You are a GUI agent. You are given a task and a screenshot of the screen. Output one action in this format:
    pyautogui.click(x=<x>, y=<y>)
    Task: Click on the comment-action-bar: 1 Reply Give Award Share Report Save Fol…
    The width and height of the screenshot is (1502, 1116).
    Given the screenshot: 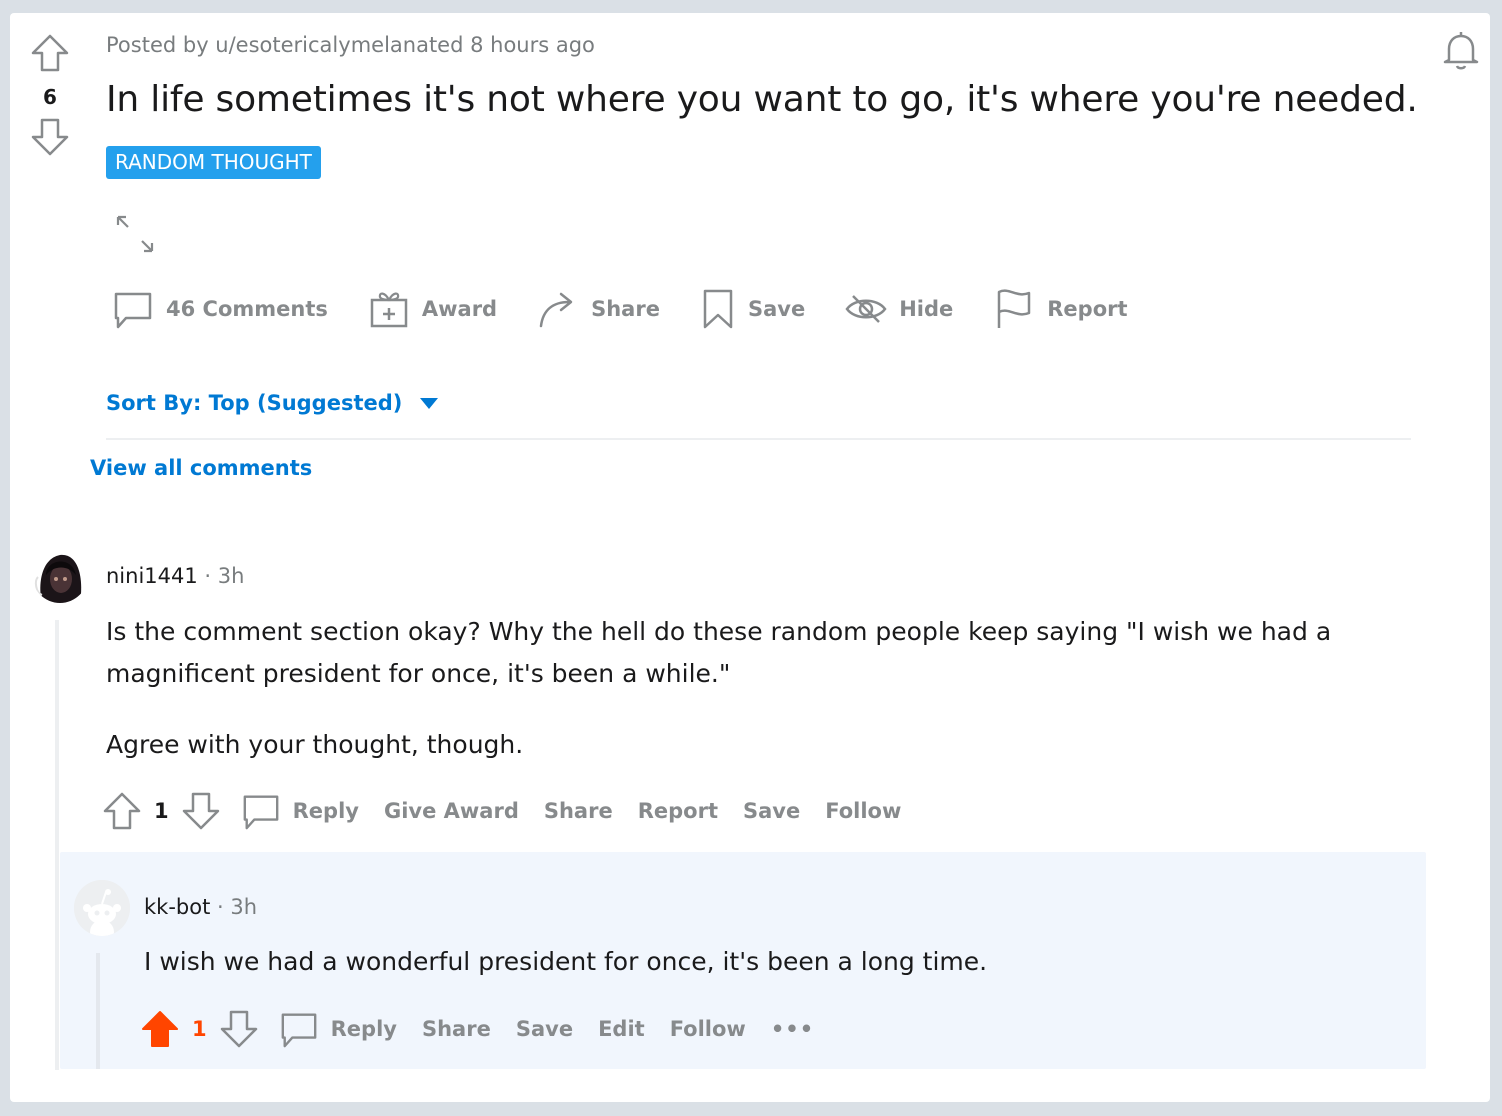 What is the action you would take?
    pyautogui.click(x=514, y=811)
    